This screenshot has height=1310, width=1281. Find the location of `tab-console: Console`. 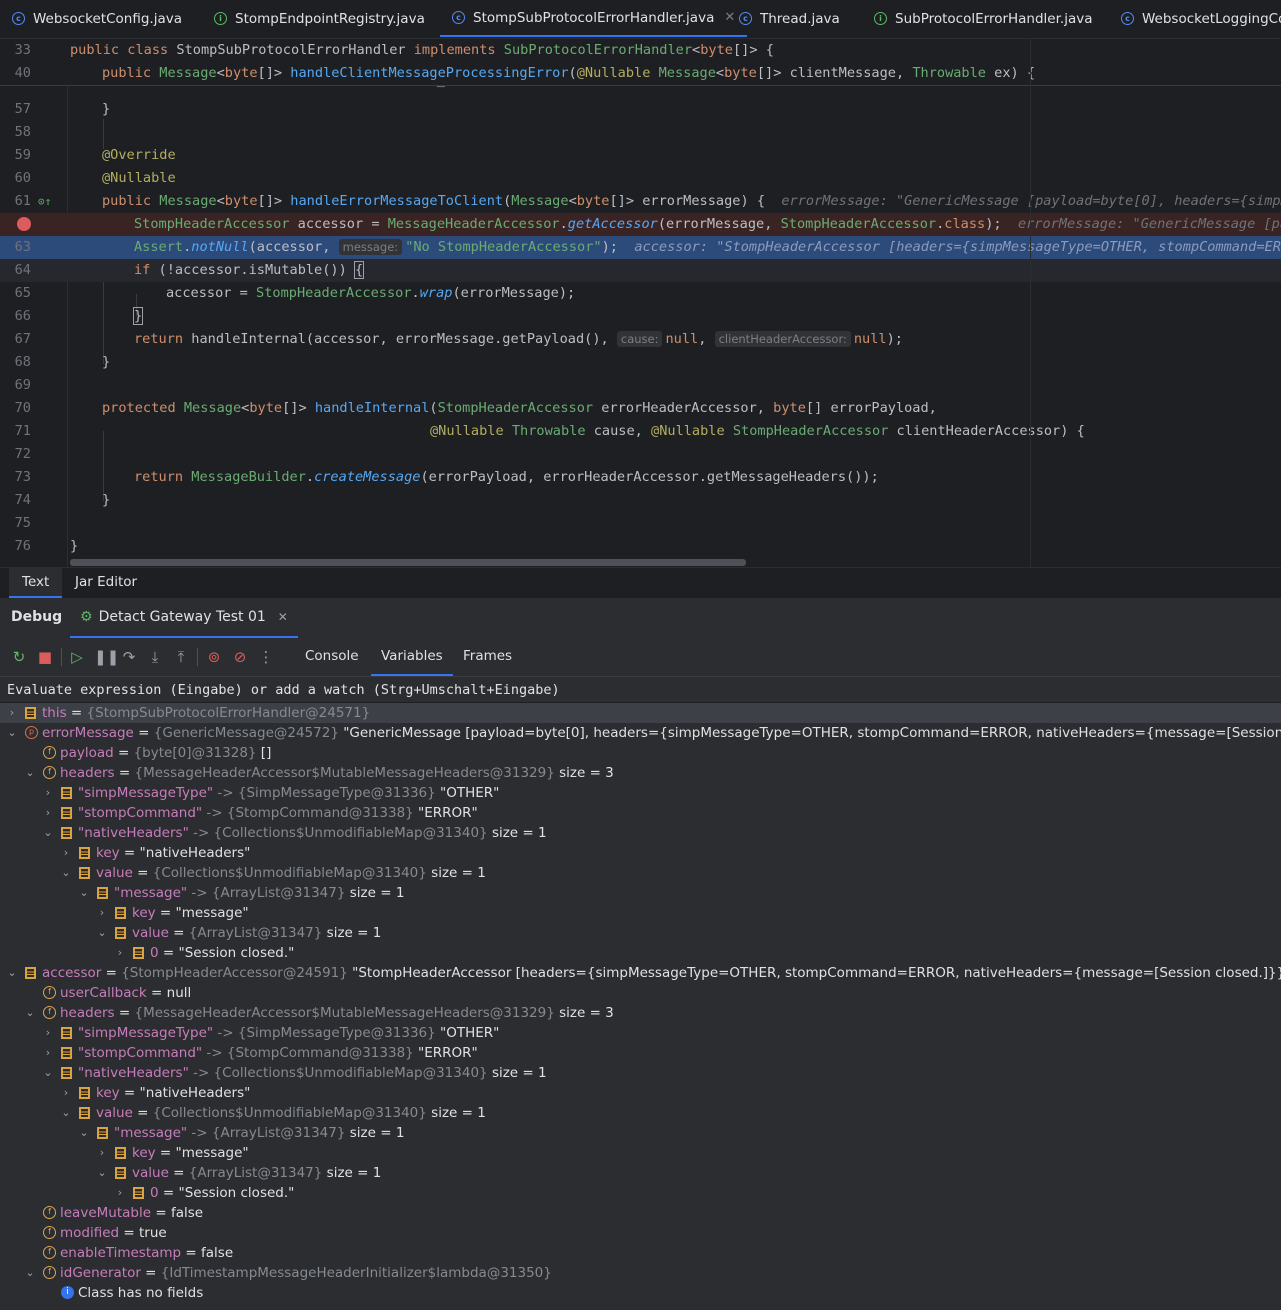

tab-console: Console is located at coordinates (332, 656).